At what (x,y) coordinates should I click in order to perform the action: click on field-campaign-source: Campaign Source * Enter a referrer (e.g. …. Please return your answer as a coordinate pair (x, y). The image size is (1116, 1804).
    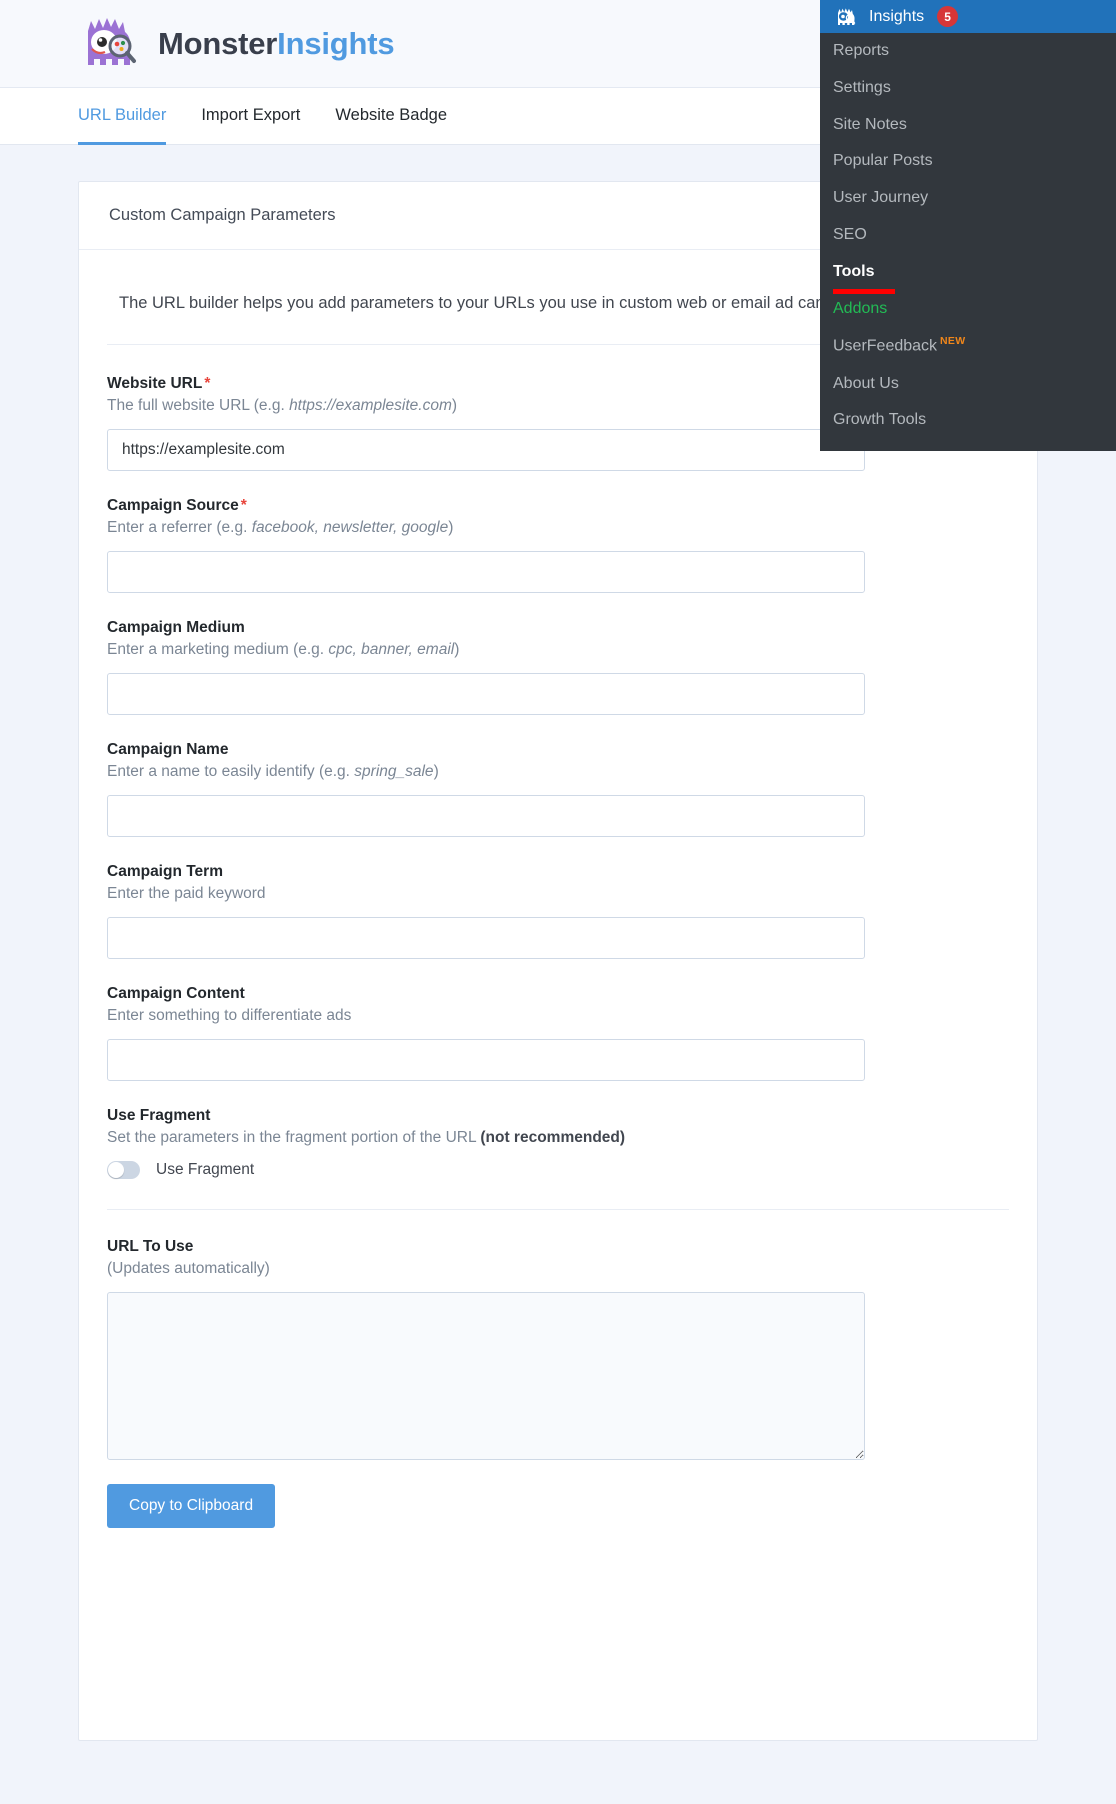
    Looking at the image, I should click on (558, 545).